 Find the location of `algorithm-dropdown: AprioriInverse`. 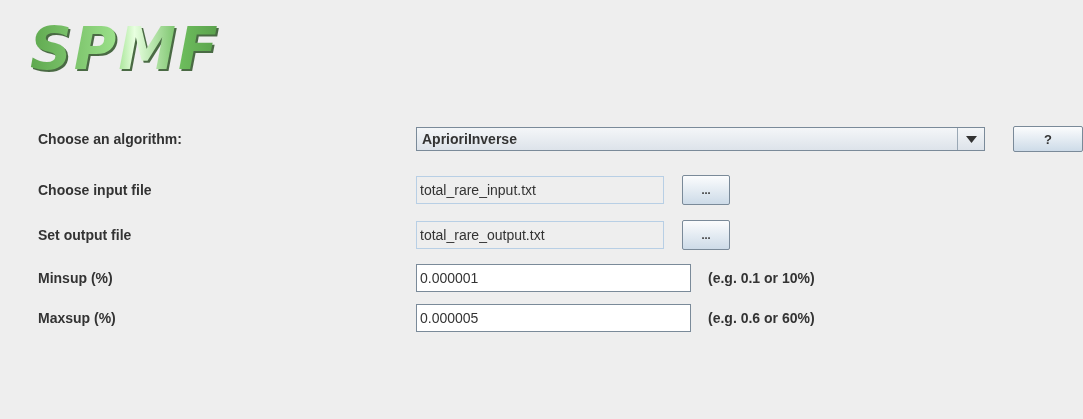

algorithm-dropdown: AprioriInverse is located at coordinates (700, 139).